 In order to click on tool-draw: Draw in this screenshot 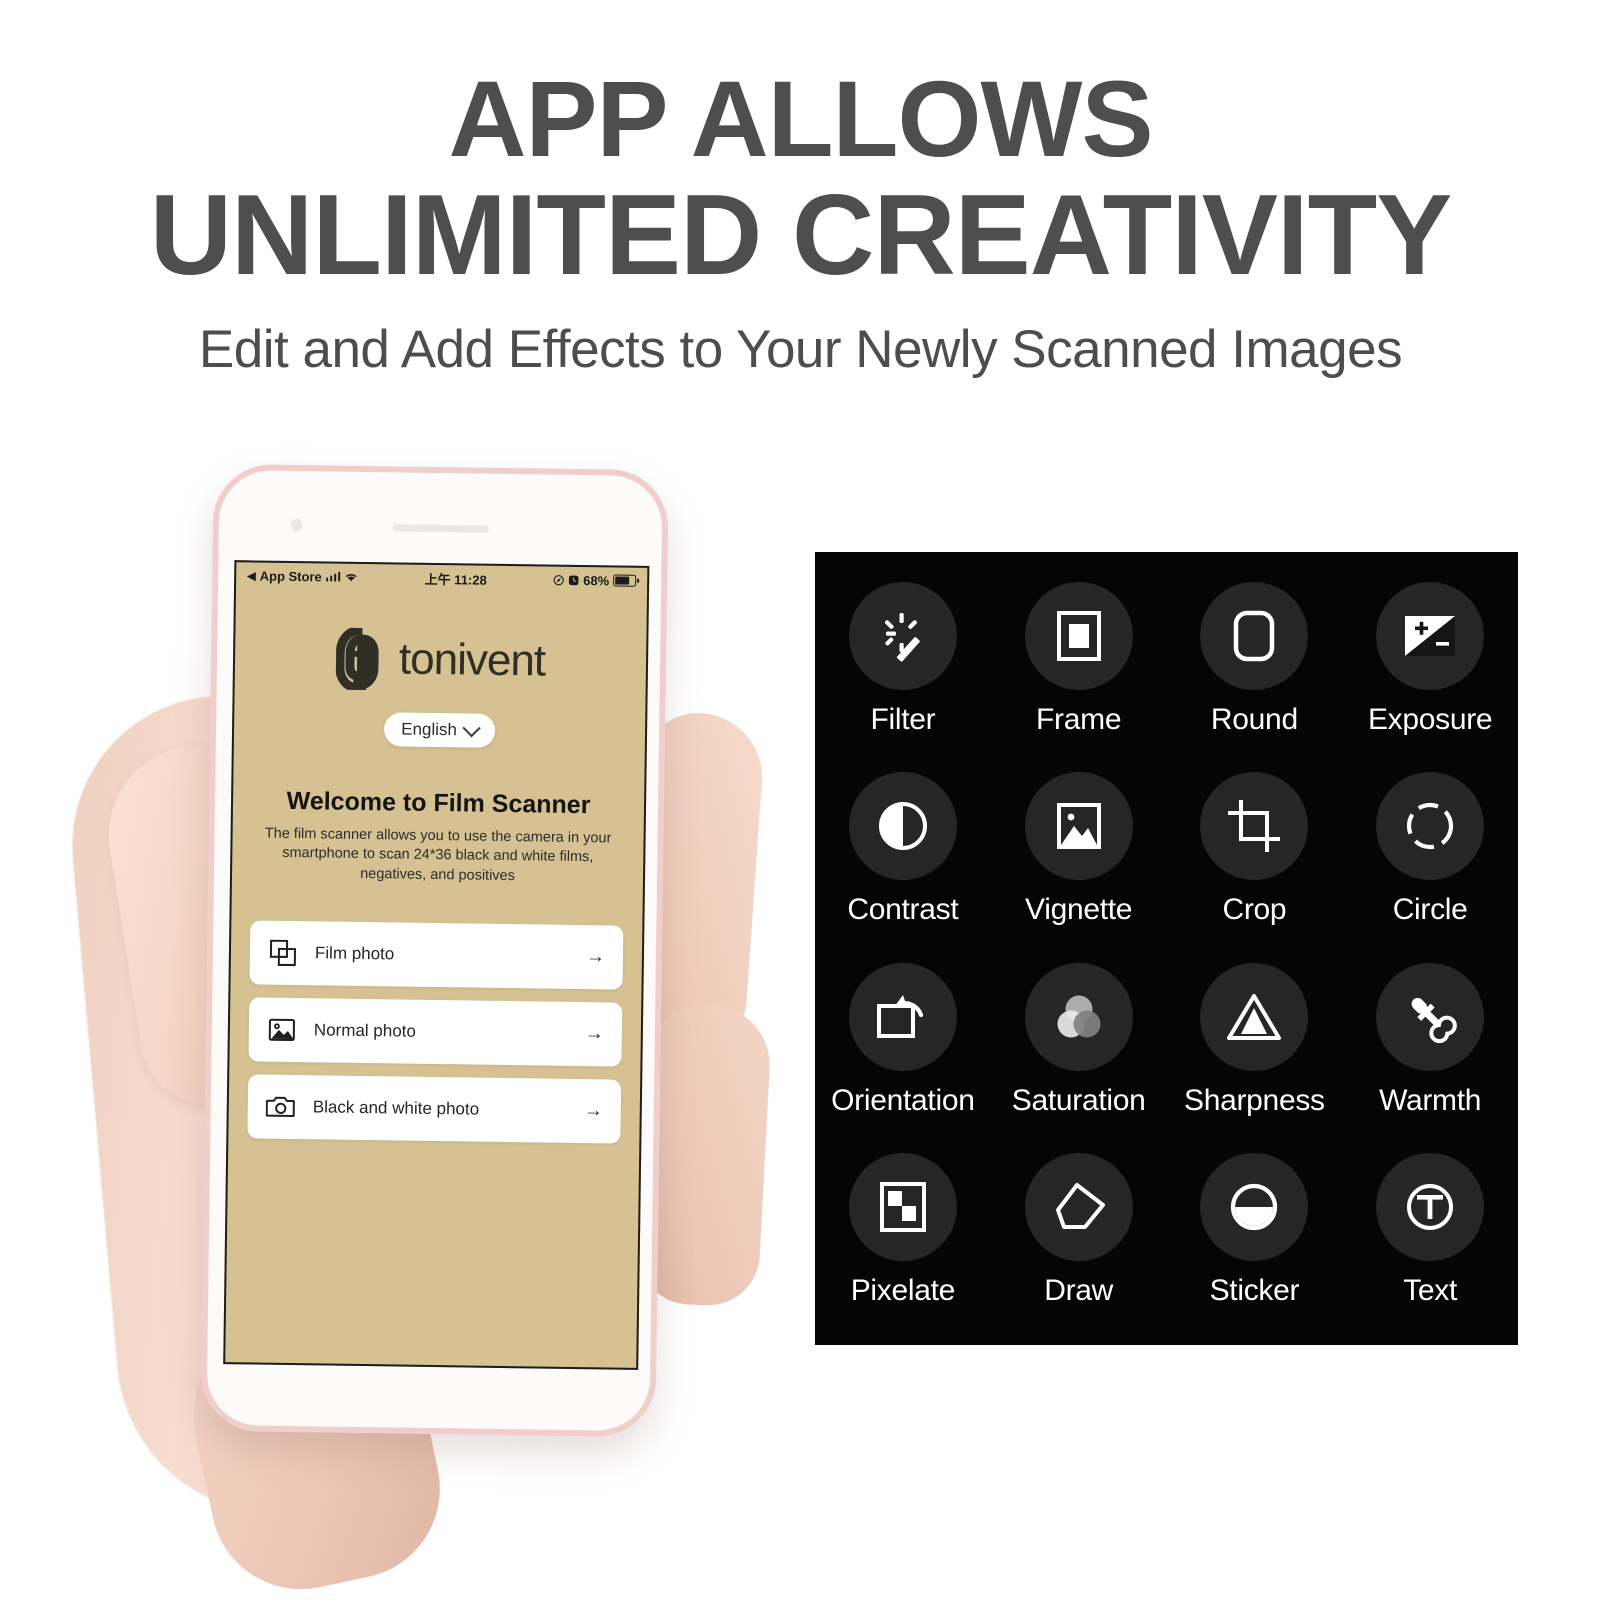, I will do `click(1079, 1236)`.